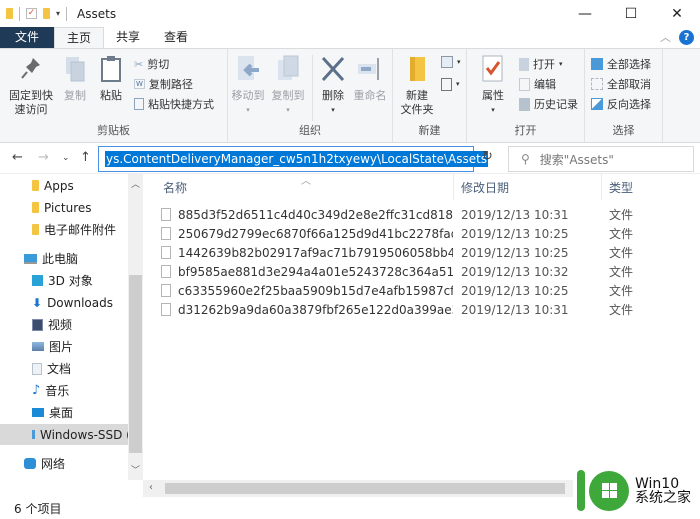  What do you see at coordinates (417, 85) in the screenshot?
I see `new-folder-button: 新建 文件夹` at bounding box center [417, 85].